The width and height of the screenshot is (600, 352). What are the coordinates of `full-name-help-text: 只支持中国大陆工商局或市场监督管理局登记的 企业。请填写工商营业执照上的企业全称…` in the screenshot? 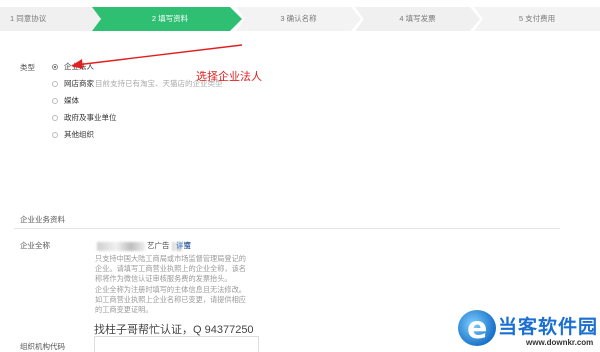 It's located at (177, 284).